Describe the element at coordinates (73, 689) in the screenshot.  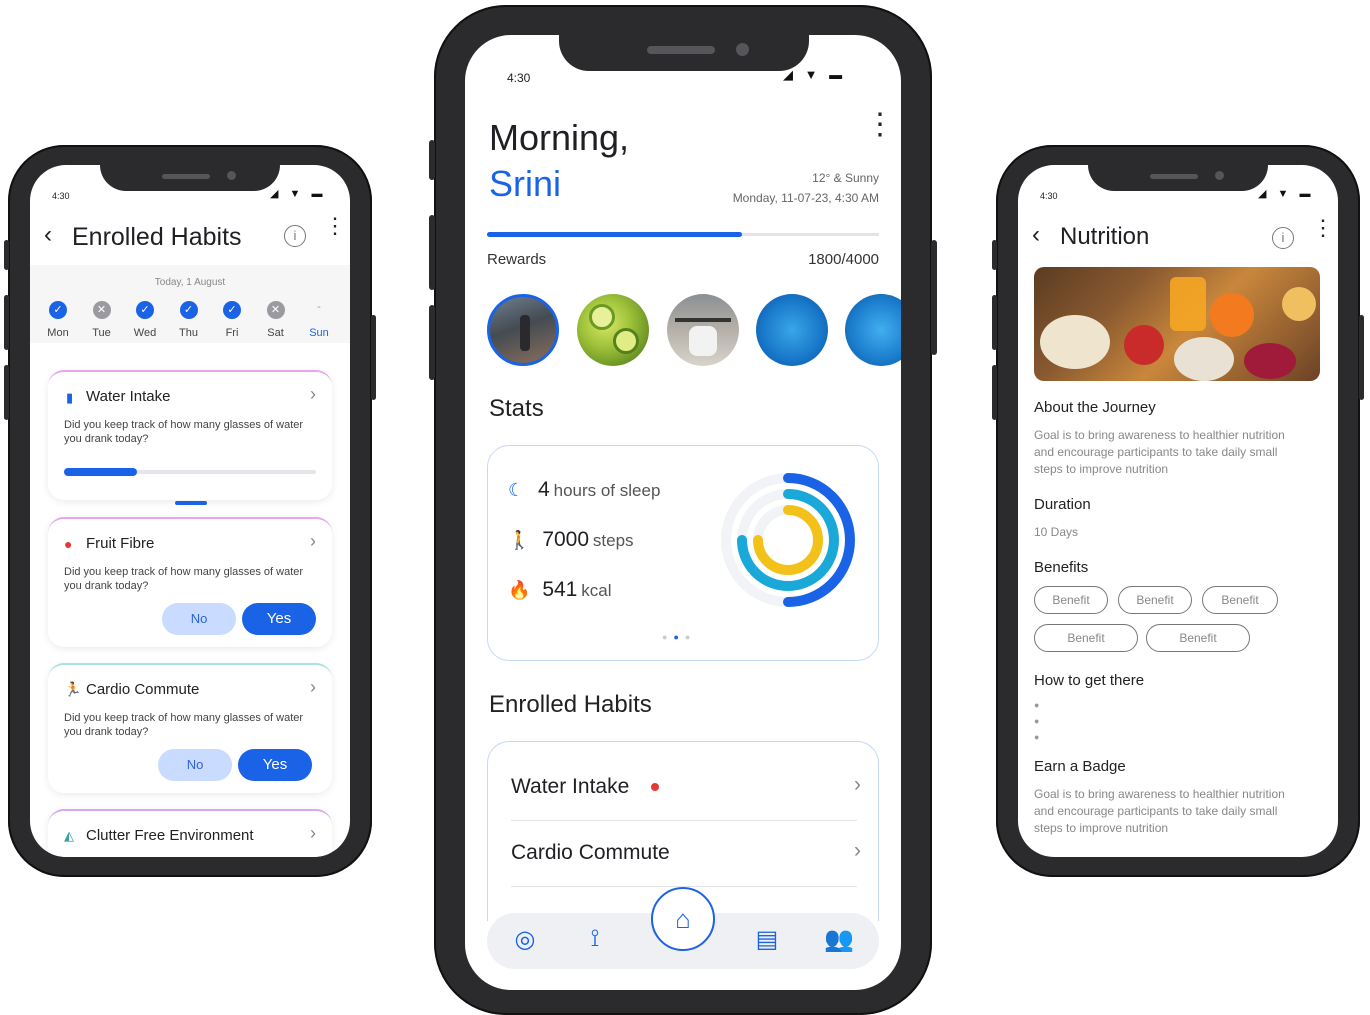
I see `runner-icon: 🏃` at that location.